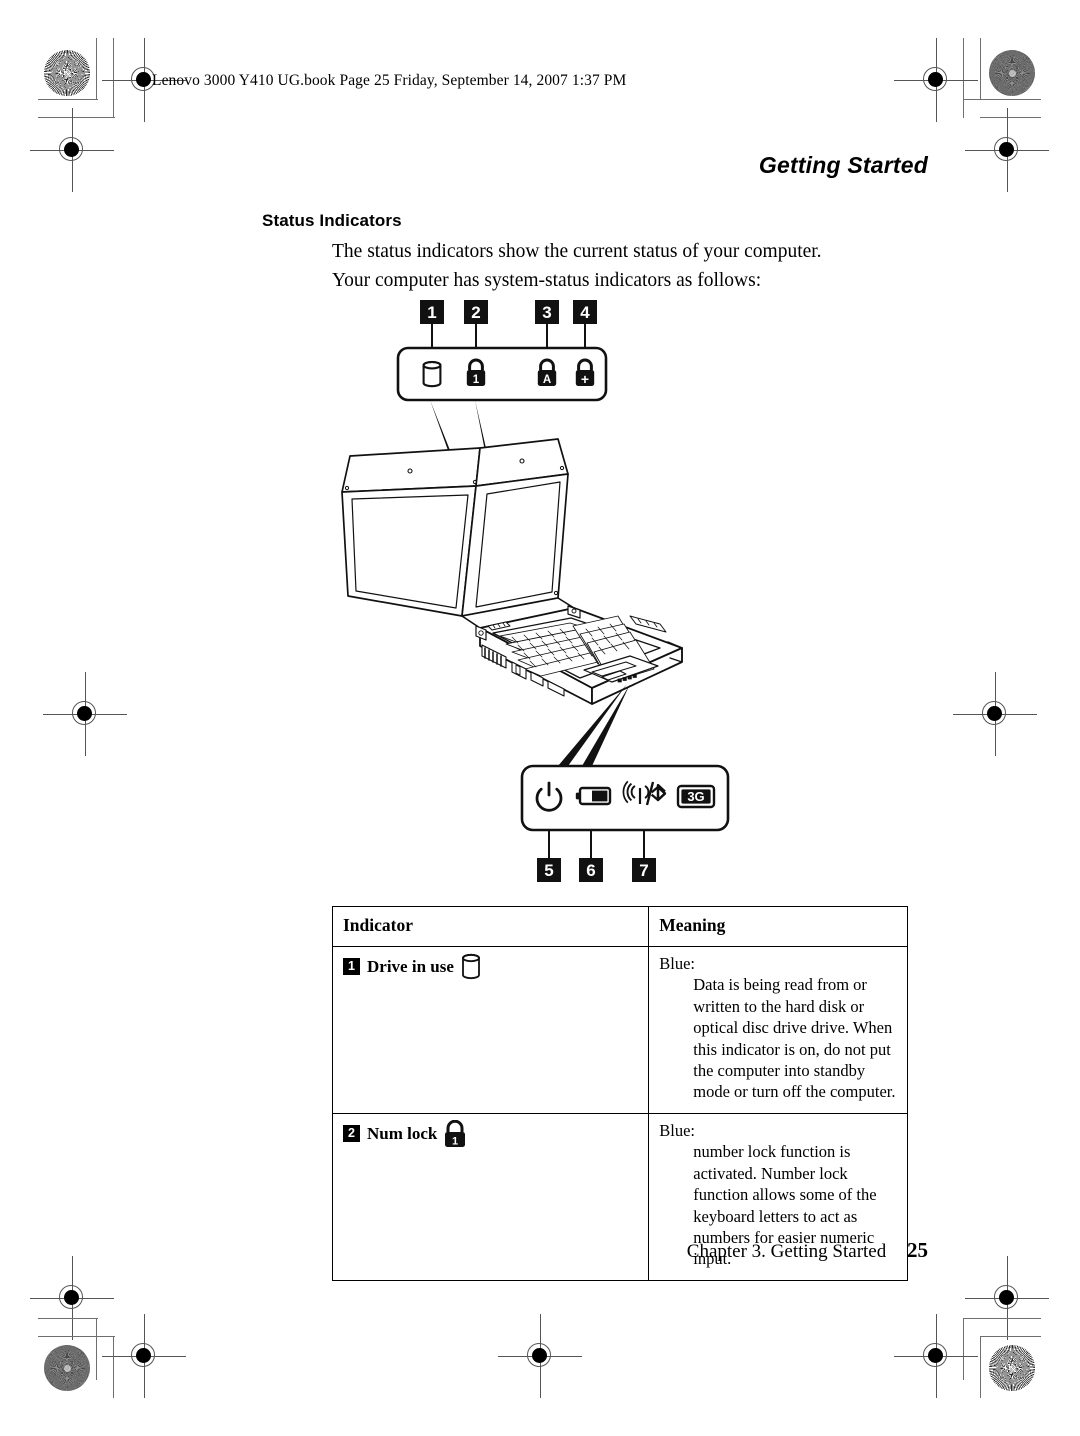 Image resolution: width=1080 pixels, height=1436 pixels. Describe the element at coordinates (490, 1029) in the screenshot. I see `indicator-cell-drive-in-use: 1 Drive in use` at that location.